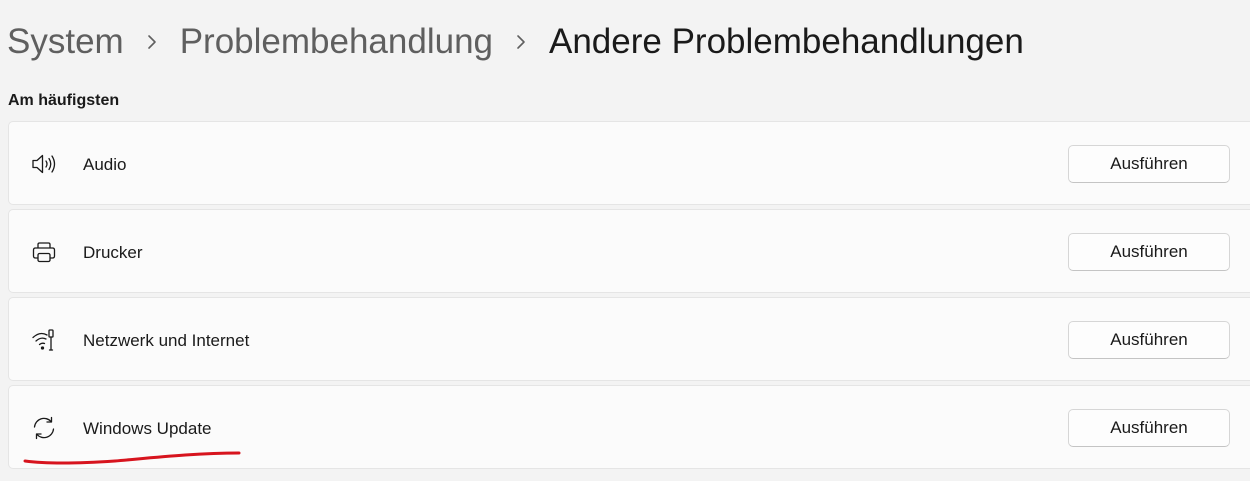  What do you see at coordinates (1149, 428) in the screenshot?
I see `run-windows-update-button: Ausführen` at bounding box center [1149, 428].